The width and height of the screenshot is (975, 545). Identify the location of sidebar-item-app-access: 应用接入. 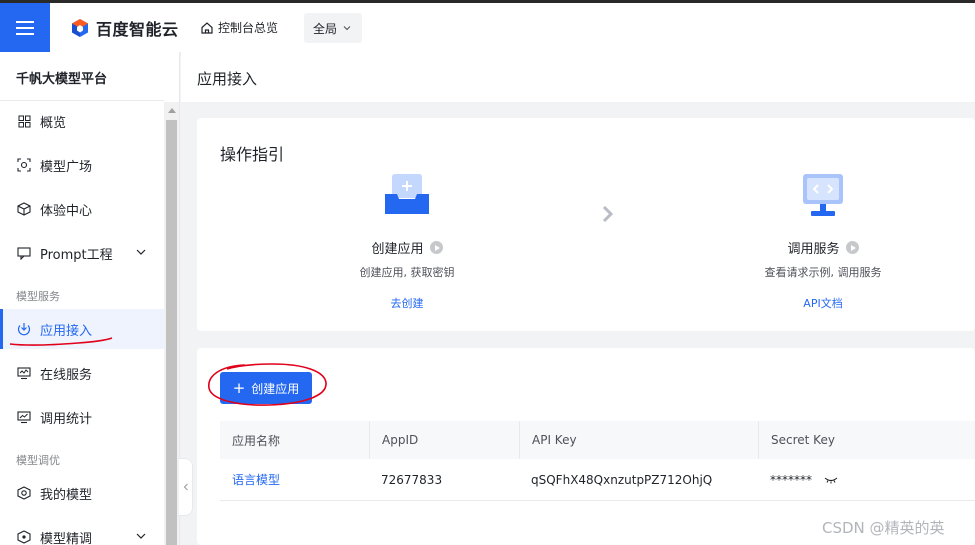
(82, 329).